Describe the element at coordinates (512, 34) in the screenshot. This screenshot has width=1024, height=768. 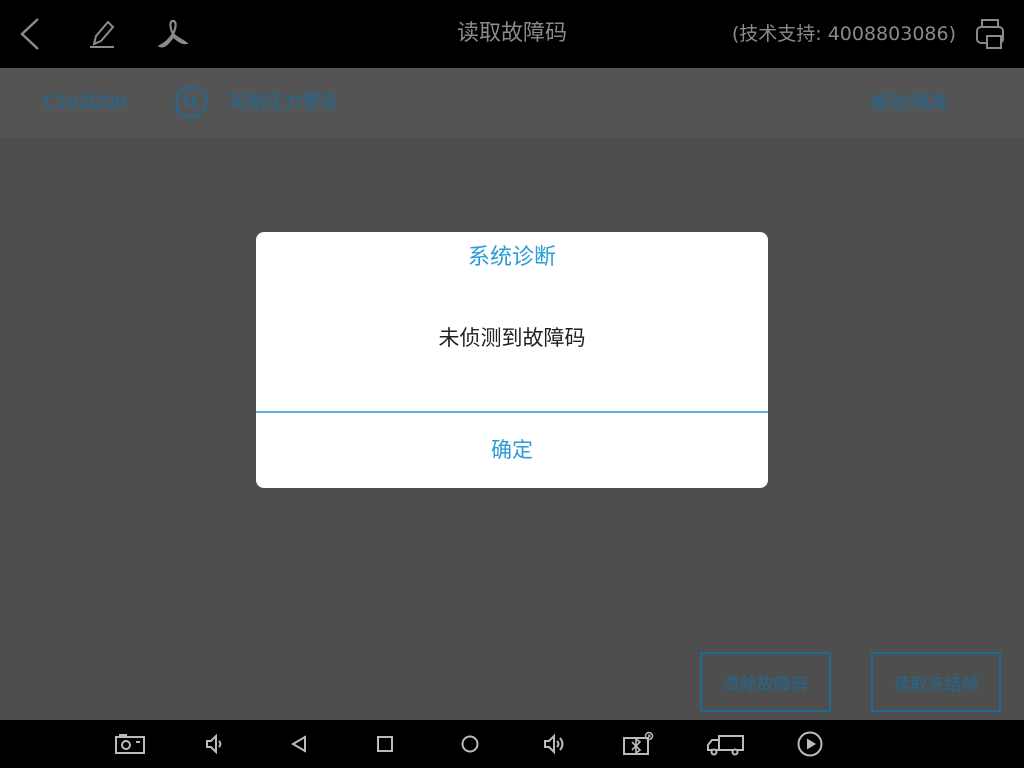
I see `top-bar: 读取故障码 (技术支持: 4008803086)` at that location.